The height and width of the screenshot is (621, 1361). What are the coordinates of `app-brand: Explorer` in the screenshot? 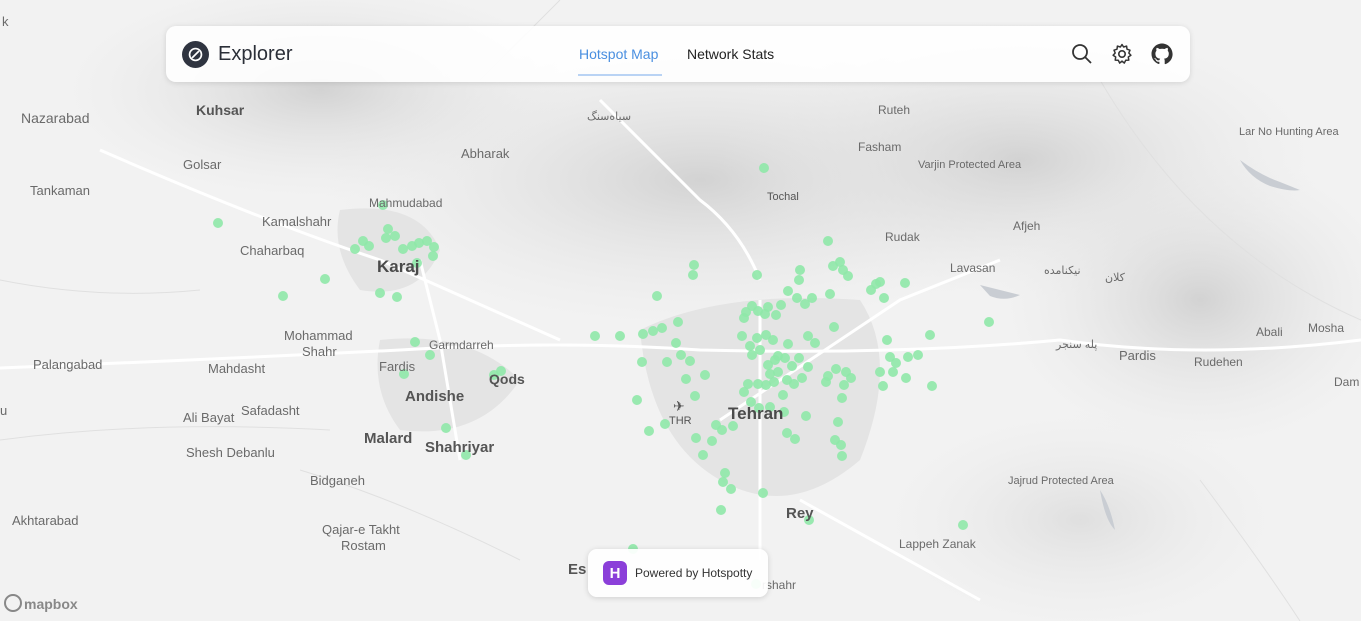 It's located at (255, 54).